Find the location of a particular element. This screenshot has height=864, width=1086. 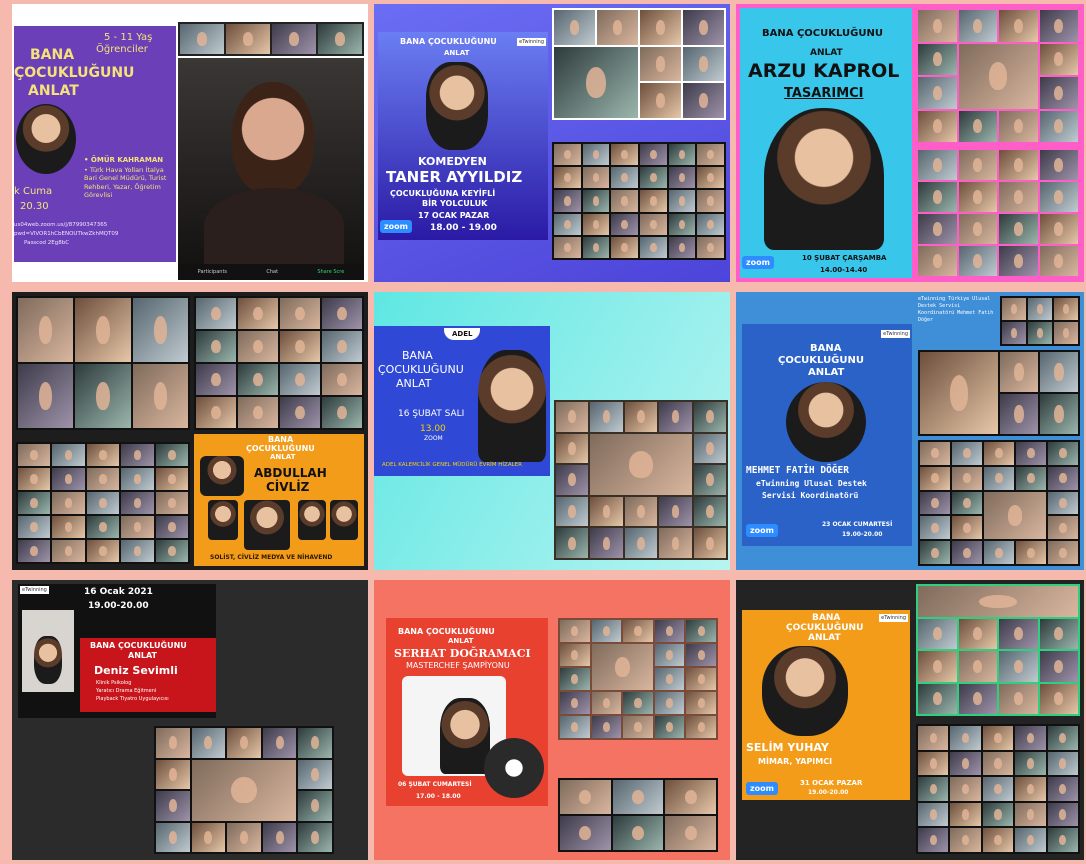

event-day: k Cuma is located at coordinates (33, 191).